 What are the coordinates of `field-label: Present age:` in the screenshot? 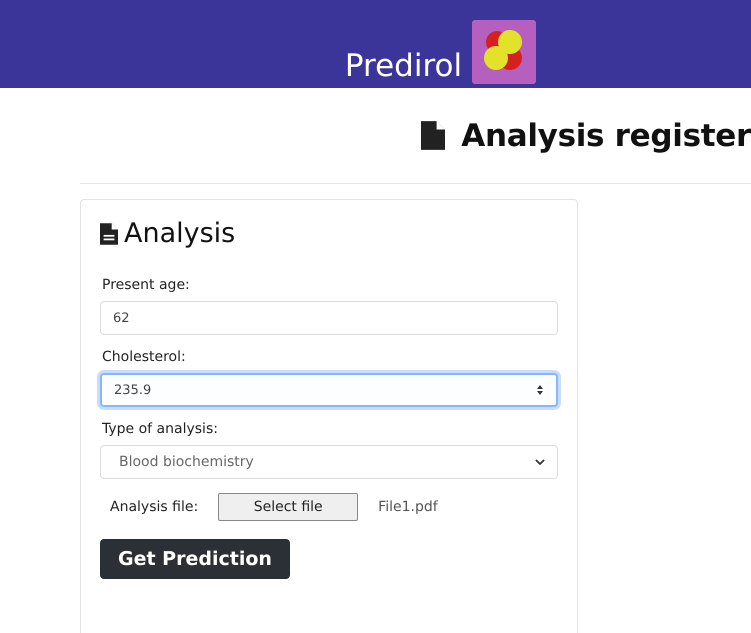 It's located at (146, 285).